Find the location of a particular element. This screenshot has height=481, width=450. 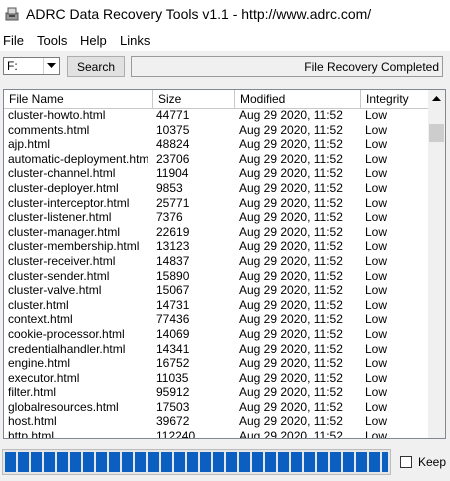

column-integrity: Integrity is located at coordinates (394, 99).